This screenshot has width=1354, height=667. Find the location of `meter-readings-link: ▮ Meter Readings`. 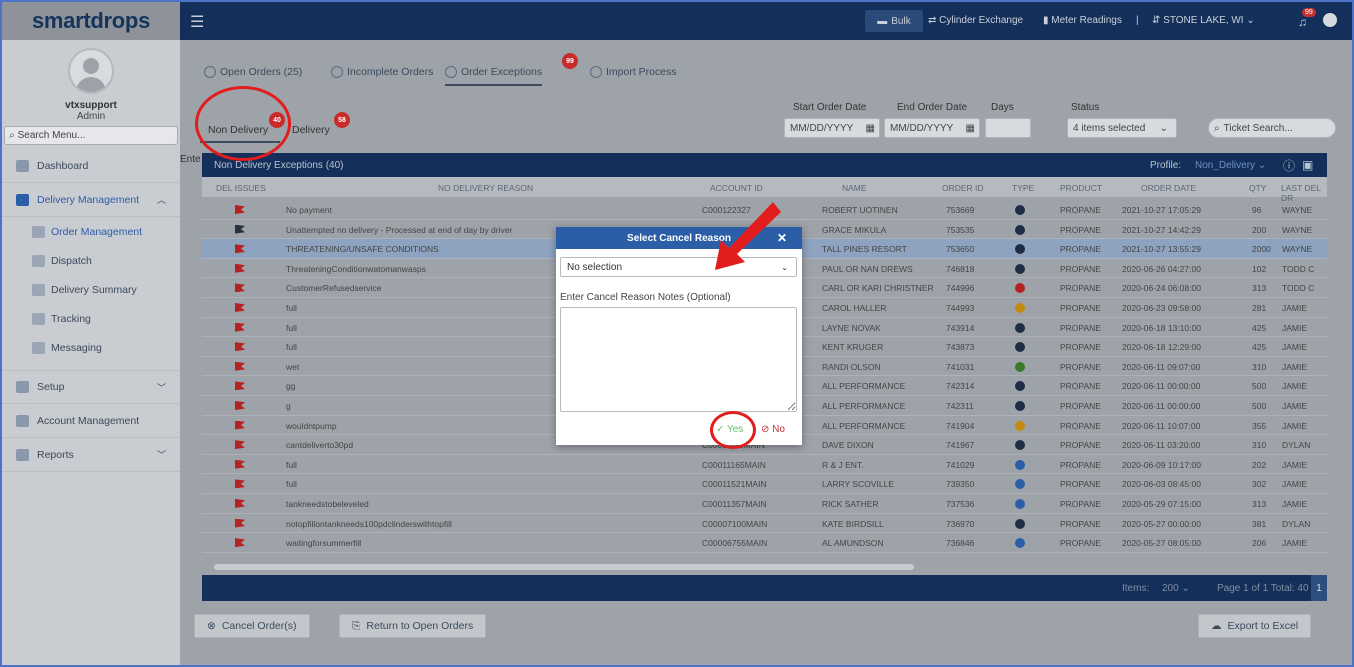

meter-readings-link: ▮ Meter Readings is located at coordinates (1082, 20).